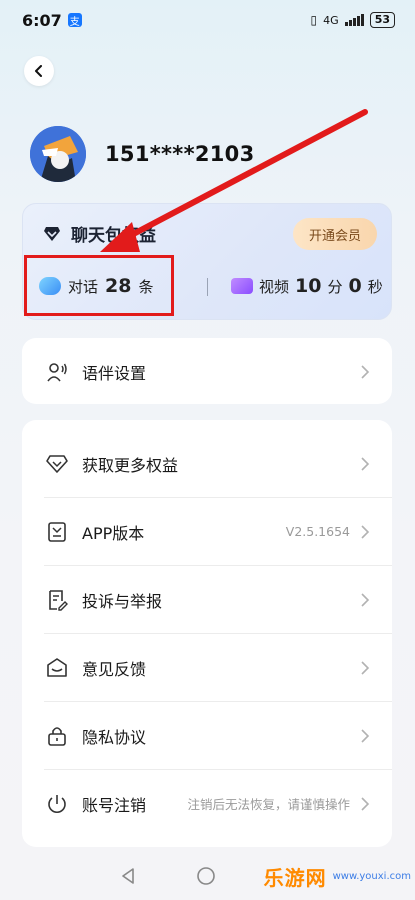  I want to click on benefit-title: 聊天包权益, so click(99, 233).